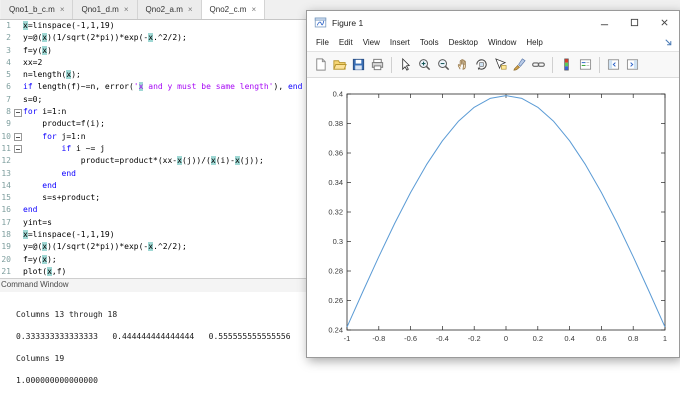 The image size is (680, 401). Describe the element at coordinates (32, 9) in the screenshot. I see `tab-label: Qno1_b_c.m` at that location.